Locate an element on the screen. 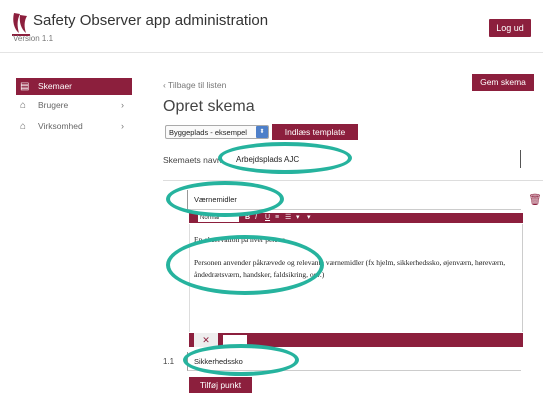 The image size is (543, 403). ordered-list-icon: ≡ is located at coordinates (277, 218).